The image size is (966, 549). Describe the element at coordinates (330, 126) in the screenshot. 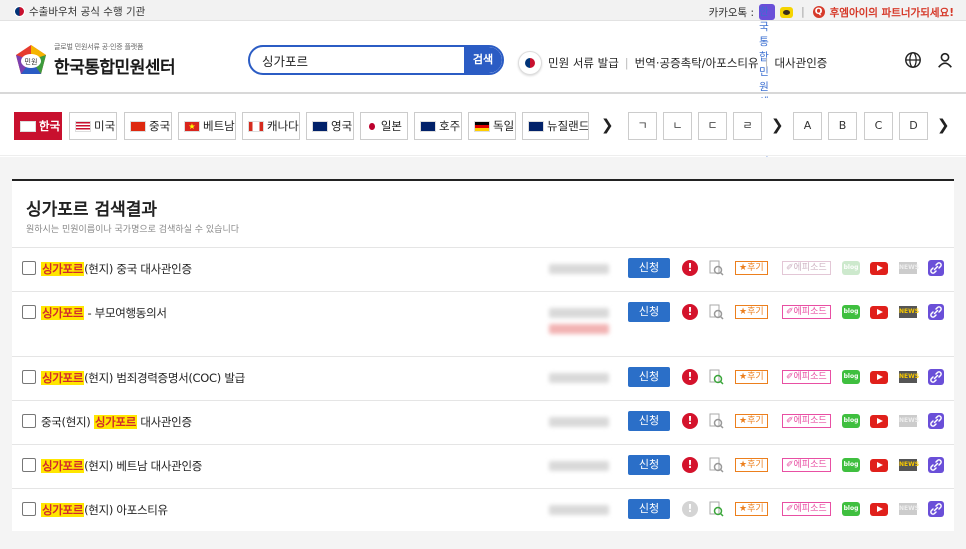

I see `country-button-uk: 영국` at that location.